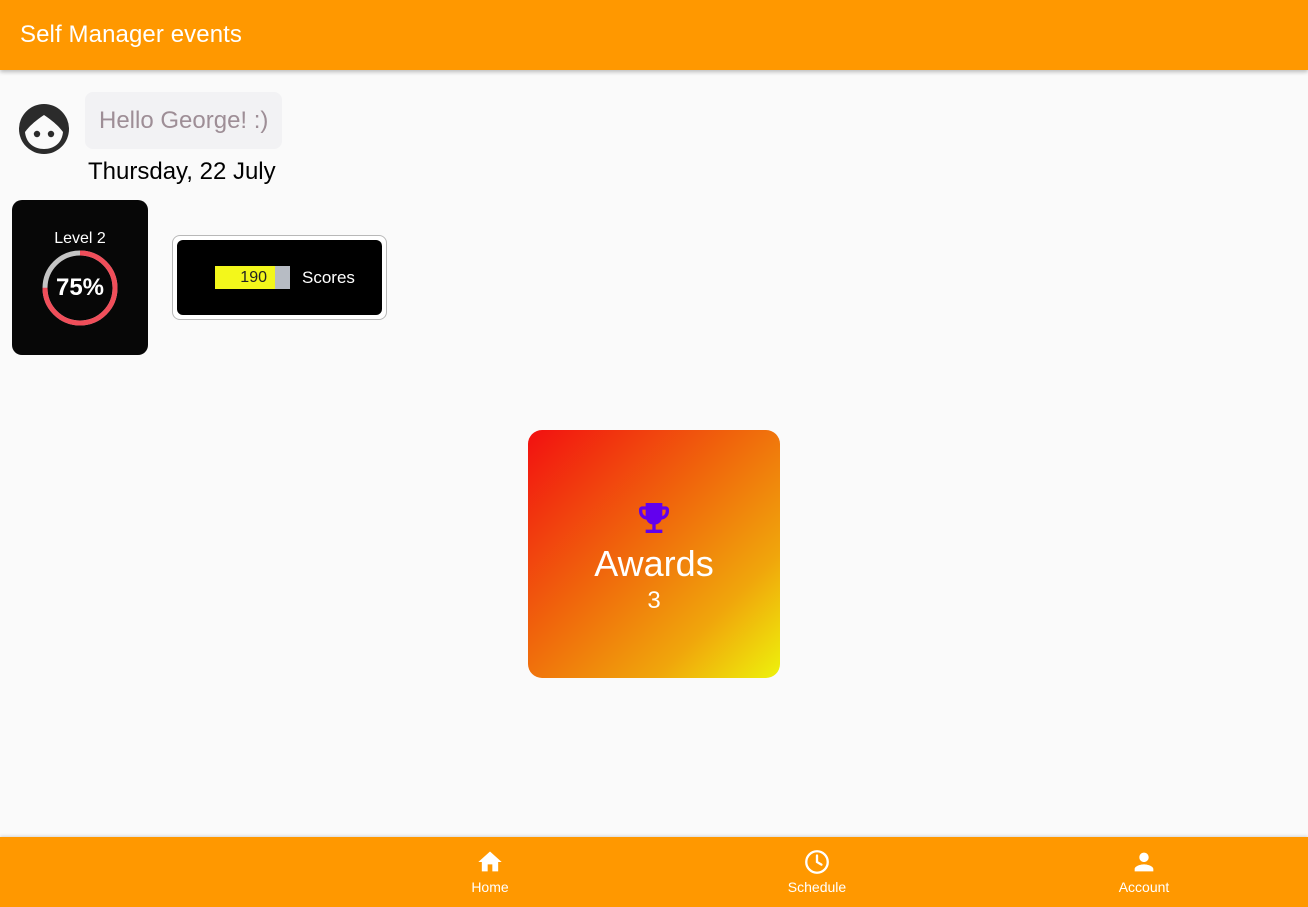 The image size is (1308, 907). I want to click on app-title: Self Manager events, so click(131, 34).